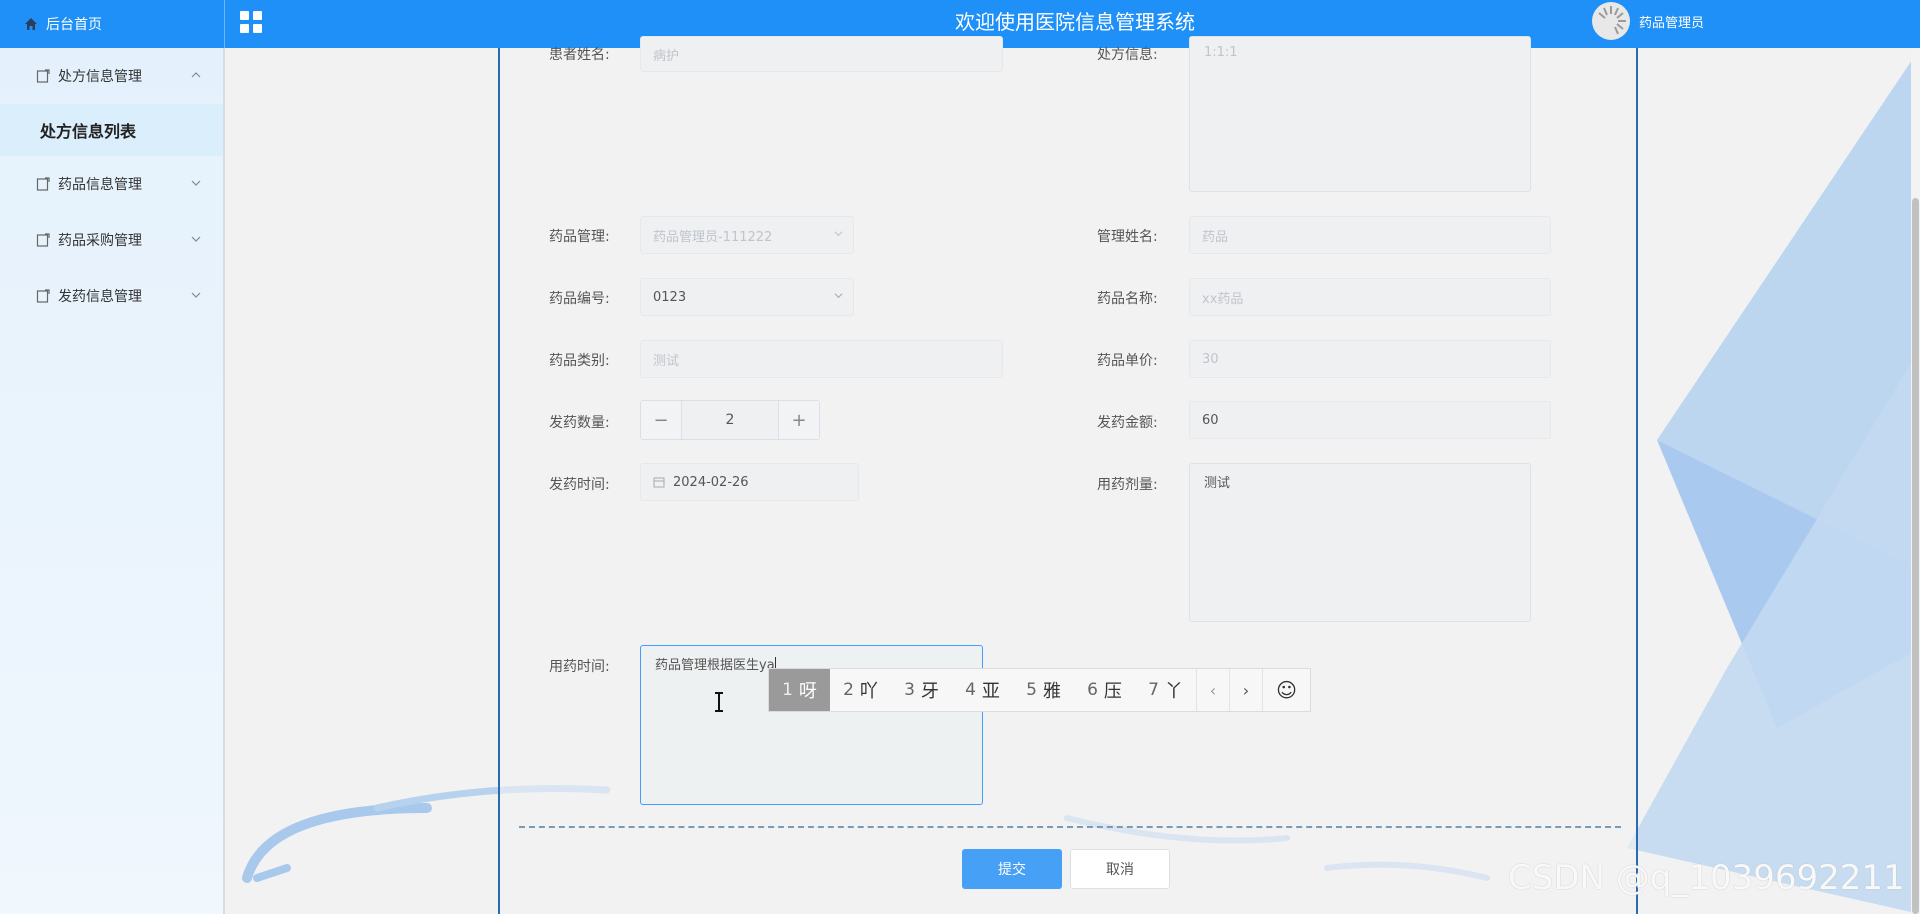 The width and height of the screenshot is (1920, 914). I want to click on scrollbar, so click(1915, 481).